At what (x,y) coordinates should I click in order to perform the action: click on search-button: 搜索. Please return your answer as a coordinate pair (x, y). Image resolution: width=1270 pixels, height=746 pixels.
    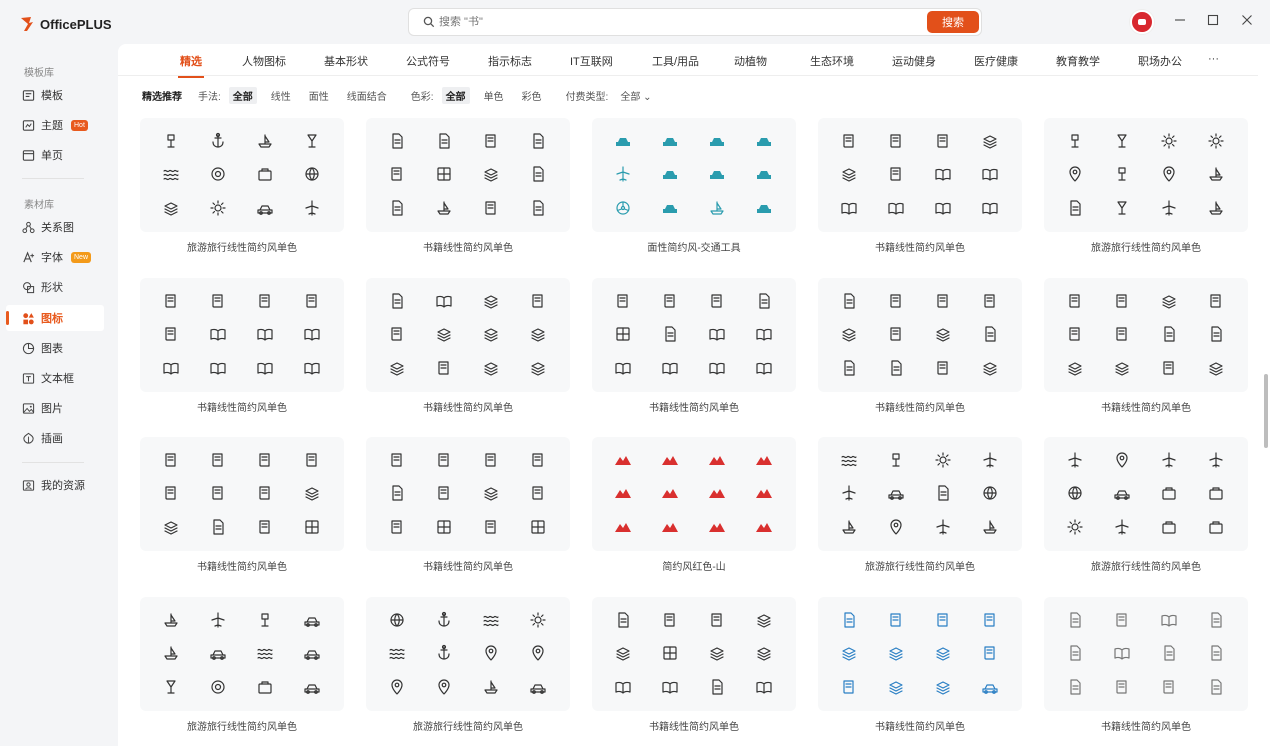
    Looking at the image, I should click on (953, 22).